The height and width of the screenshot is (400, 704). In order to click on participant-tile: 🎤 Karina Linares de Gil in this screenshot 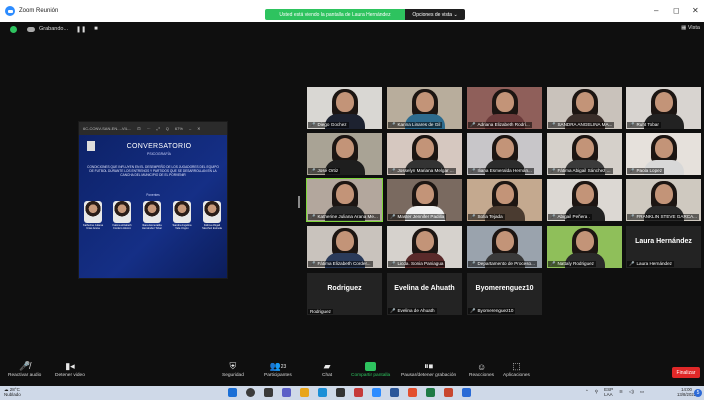, I will do `click(424, 108)`.